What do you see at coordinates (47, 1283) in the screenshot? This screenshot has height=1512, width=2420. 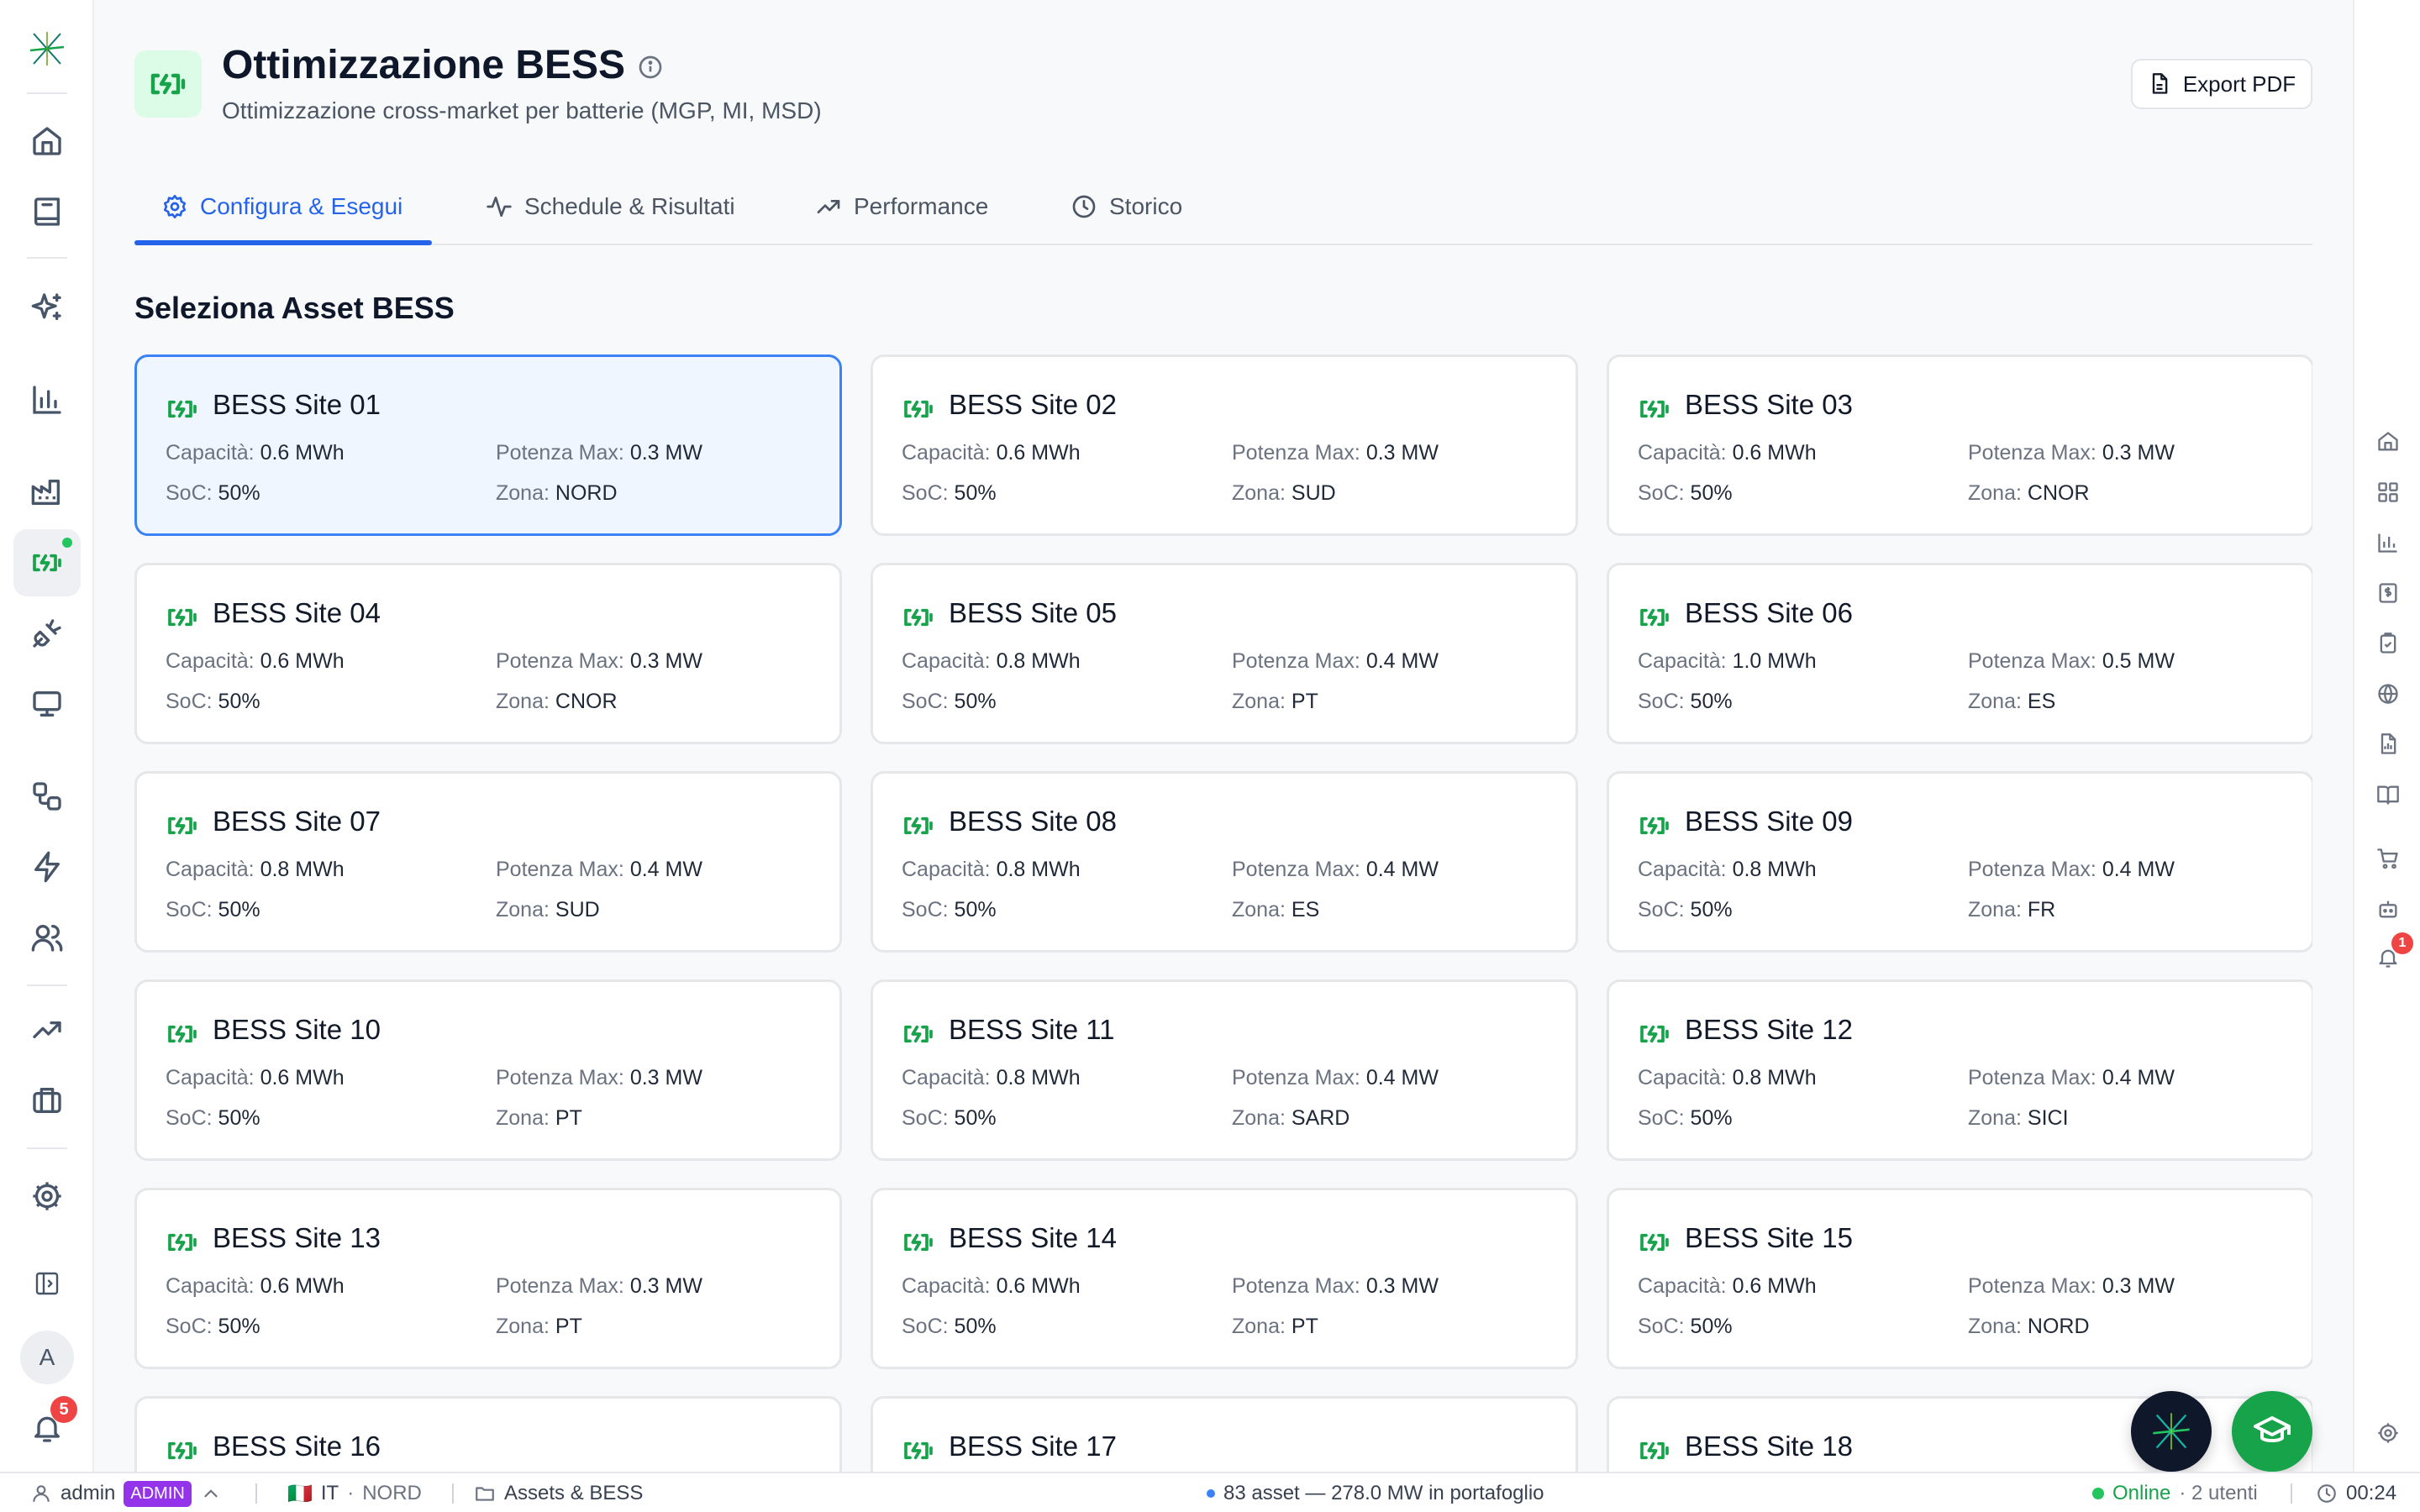 I see `sidebar-toggle` at bounding box center [47, 1283].